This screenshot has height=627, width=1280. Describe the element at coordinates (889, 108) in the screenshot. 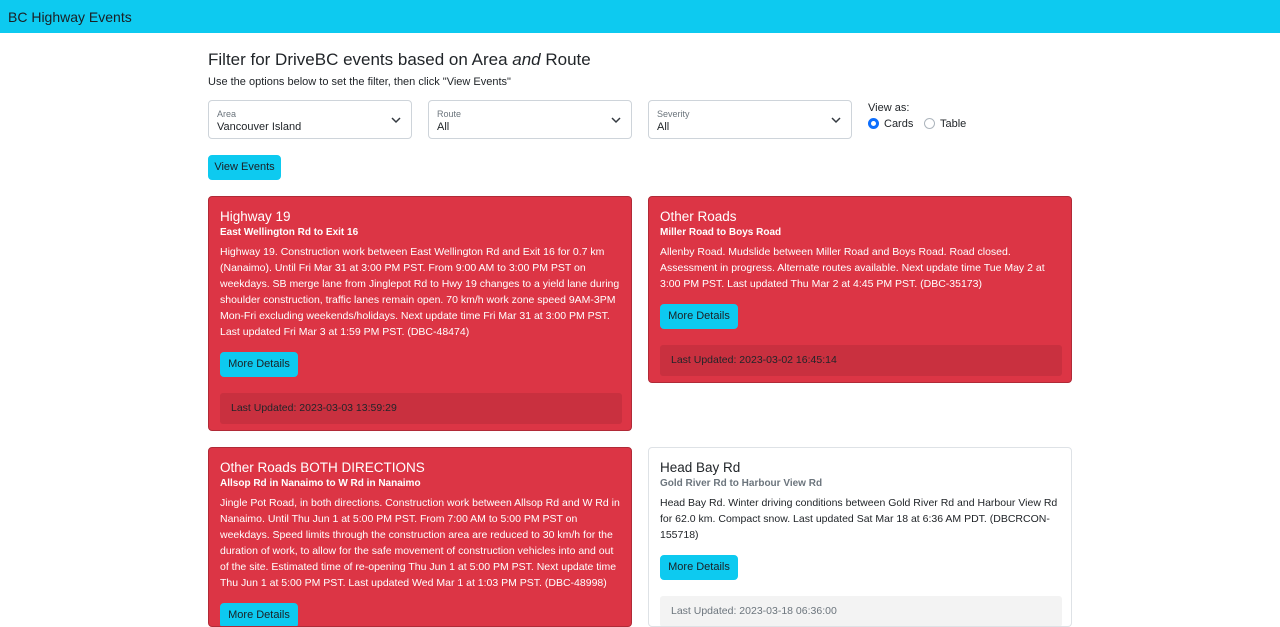

I see `view-as-label: View as:` at that location.